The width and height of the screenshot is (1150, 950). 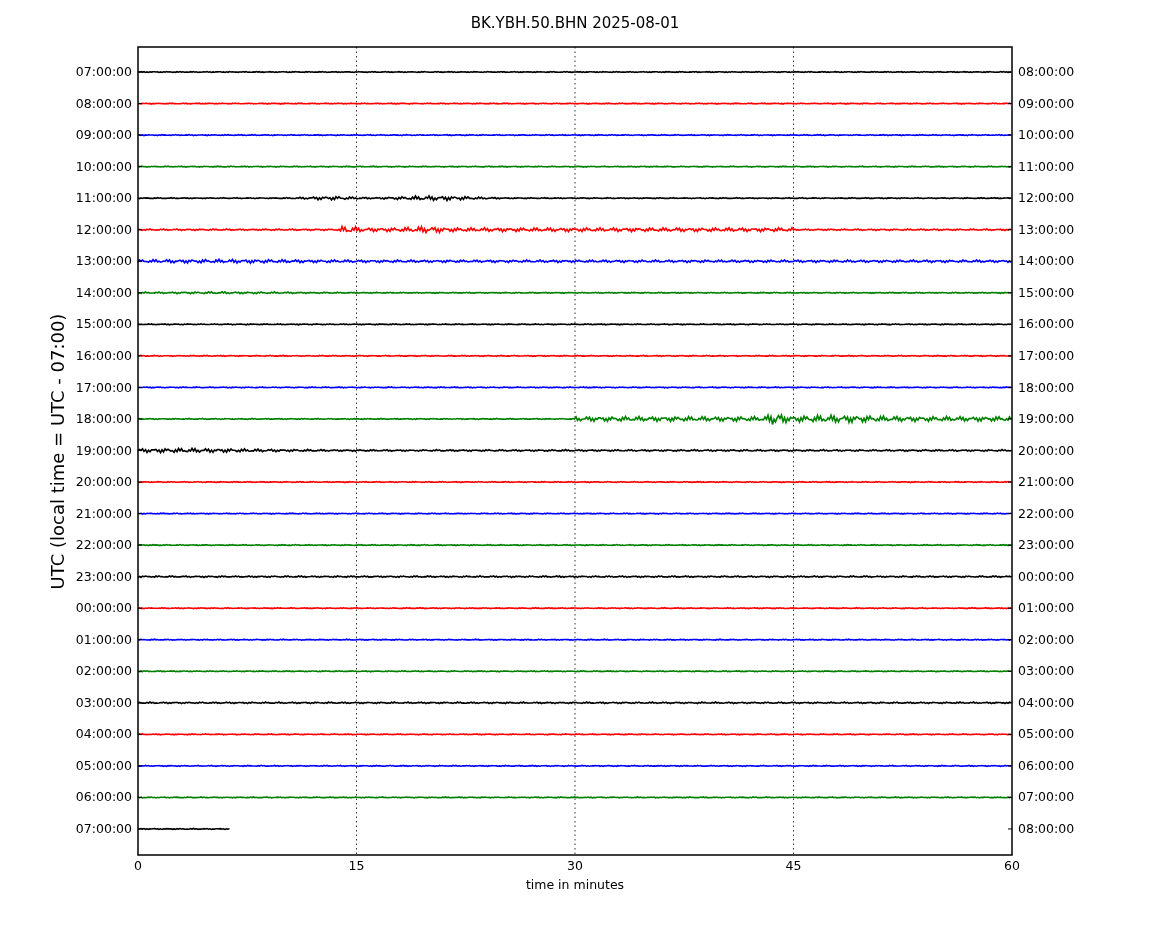 What do you see at coordinates (138, 865) in the screenshot?
I see `x-tick-label: 0` at bounding box center [138, 865].